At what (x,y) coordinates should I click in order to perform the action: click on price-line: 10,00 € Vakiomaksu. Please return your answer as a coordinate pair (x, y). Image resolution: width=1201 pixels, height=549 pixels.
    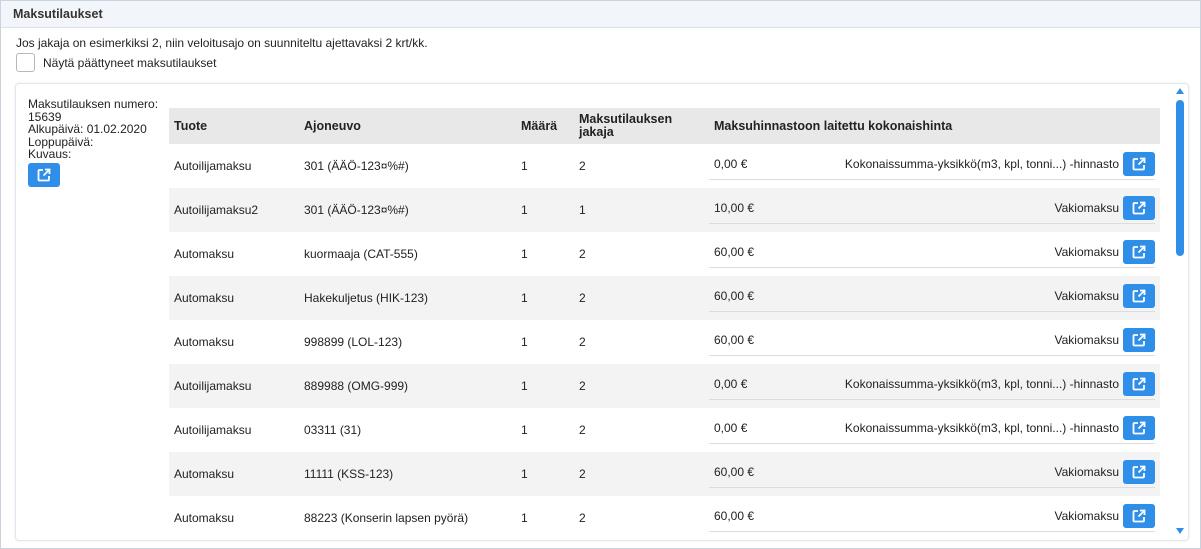
    Looking at the image, I should click on (932, 208).